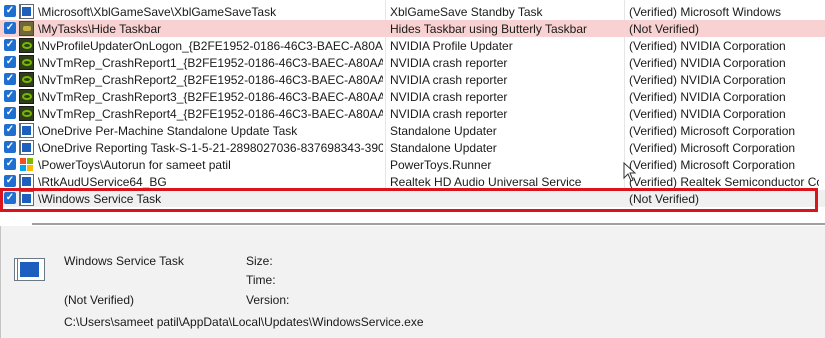 Image resolution: width=825 pixels, height=338 pixels. Describe the element at coordinates (409, 200) in the screenshot. I see `annotation-highlight-box` at that location.